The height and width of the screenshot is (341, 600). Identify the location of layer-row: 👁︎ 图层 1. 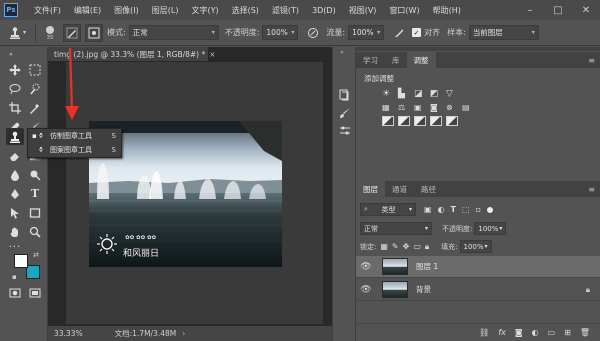
(478, 267).